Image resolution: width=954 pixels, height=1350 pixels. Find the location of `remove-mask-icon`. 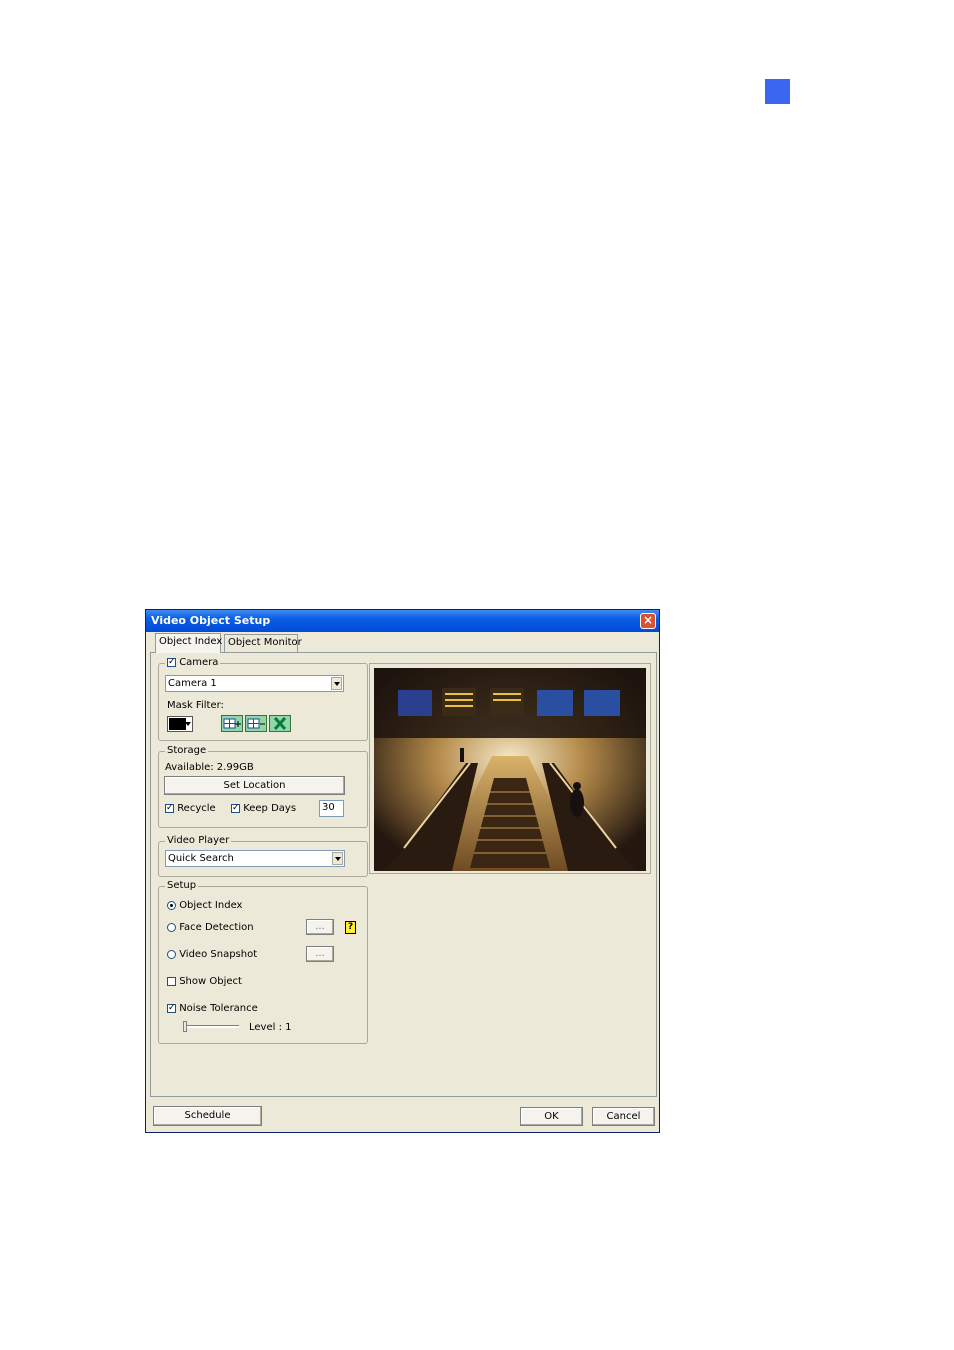

remove-mask-icon is located at coordinates (256, 723).